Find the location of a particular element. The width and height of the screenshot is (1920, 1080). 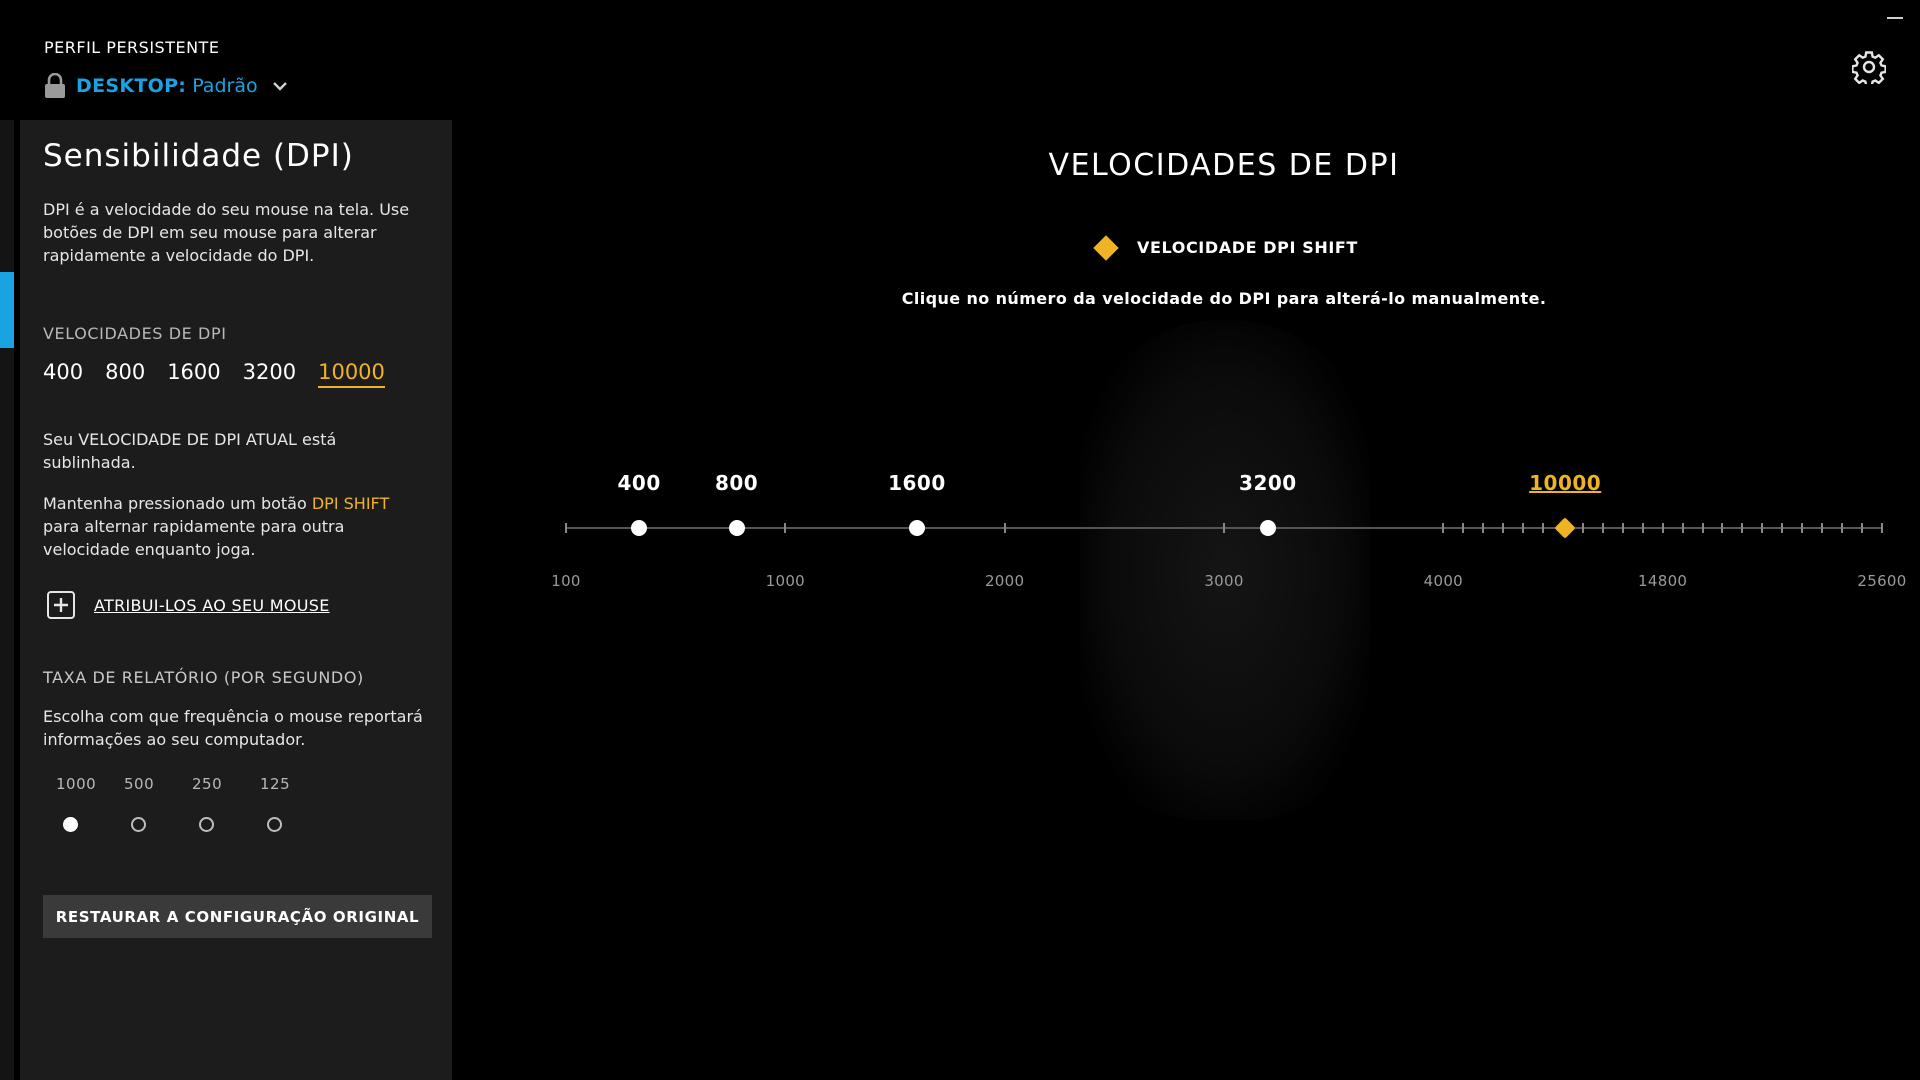

dpi-handle-label-10000: 10000 is located at coordinates (1565, 483).